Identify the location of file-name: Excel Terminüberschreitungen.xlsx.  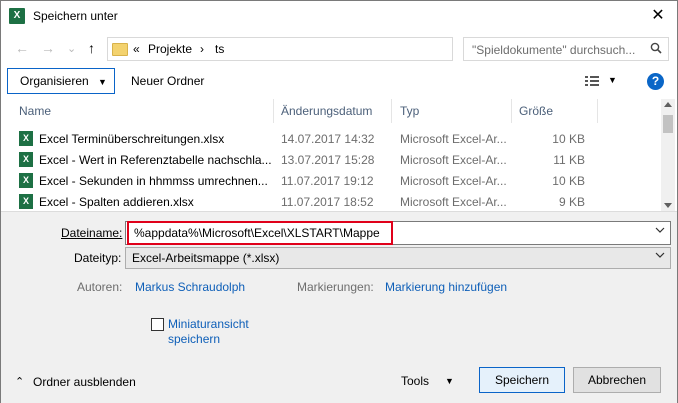
(132, 139).